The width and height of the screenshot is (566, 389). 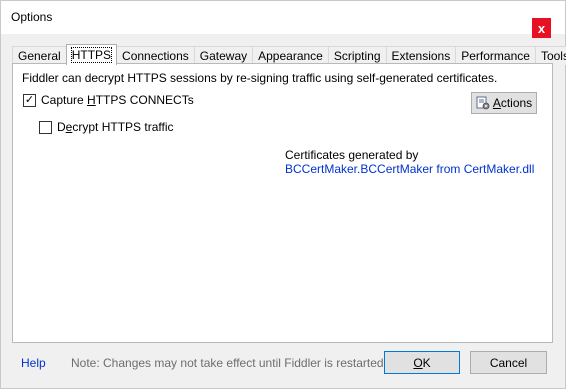 I want to click on actions-button: Actions, so click(x=504, y=103).